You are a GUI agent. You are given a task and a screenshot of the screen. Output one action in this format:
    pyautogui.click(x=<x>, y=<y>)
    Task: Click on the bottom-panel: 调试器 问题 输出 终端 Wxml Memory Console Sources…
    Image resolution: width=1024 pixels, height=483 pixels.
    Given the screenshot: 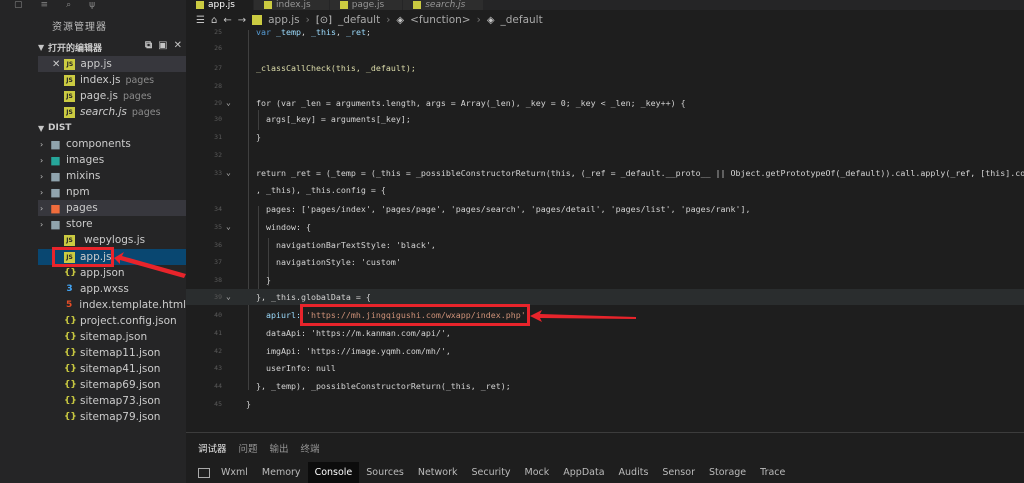 What is the action you would take?
    pyautogui.click(x=605, y=457)
    